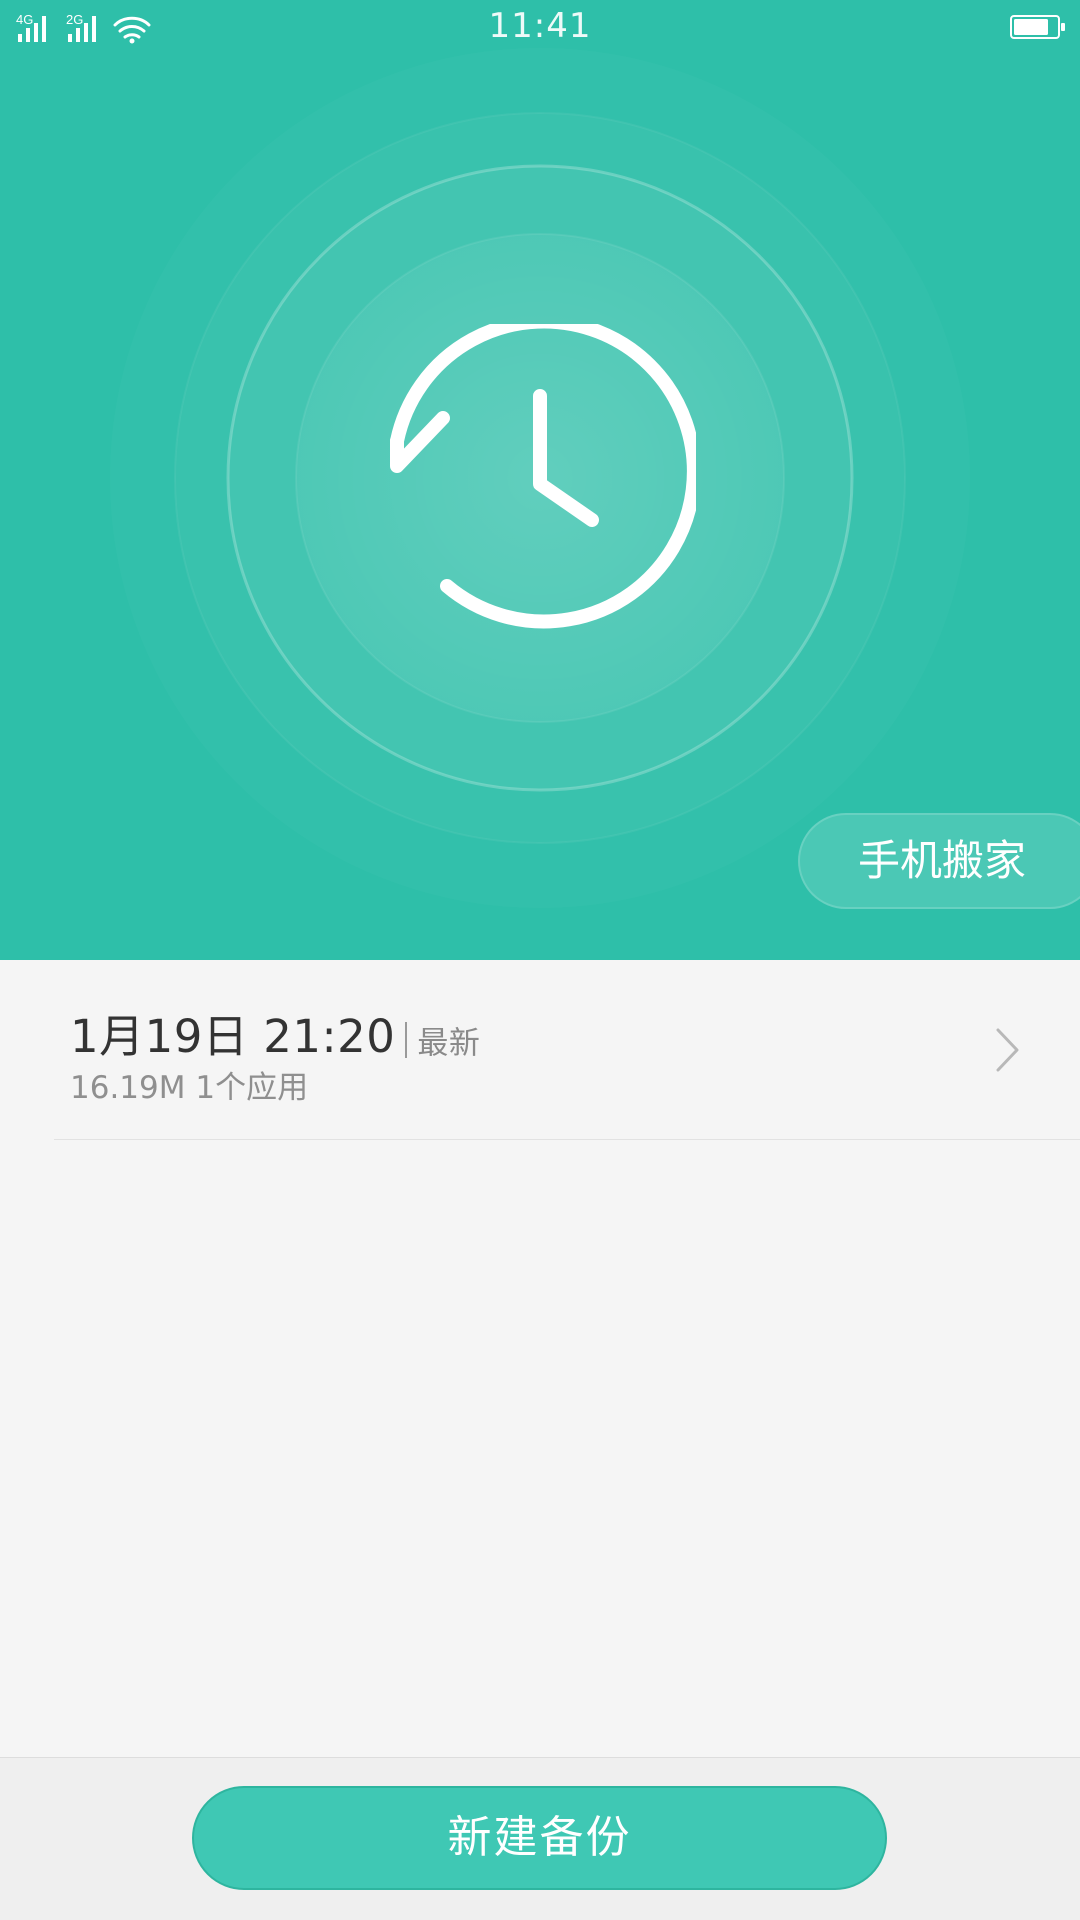 Image resolution: width=1080 pixels, height=1920 pixels. What do you see at coordinates (939, 861) in the screenshot?
I see `phone-move-button: 手机搬家` at bounding box center [939, 861].